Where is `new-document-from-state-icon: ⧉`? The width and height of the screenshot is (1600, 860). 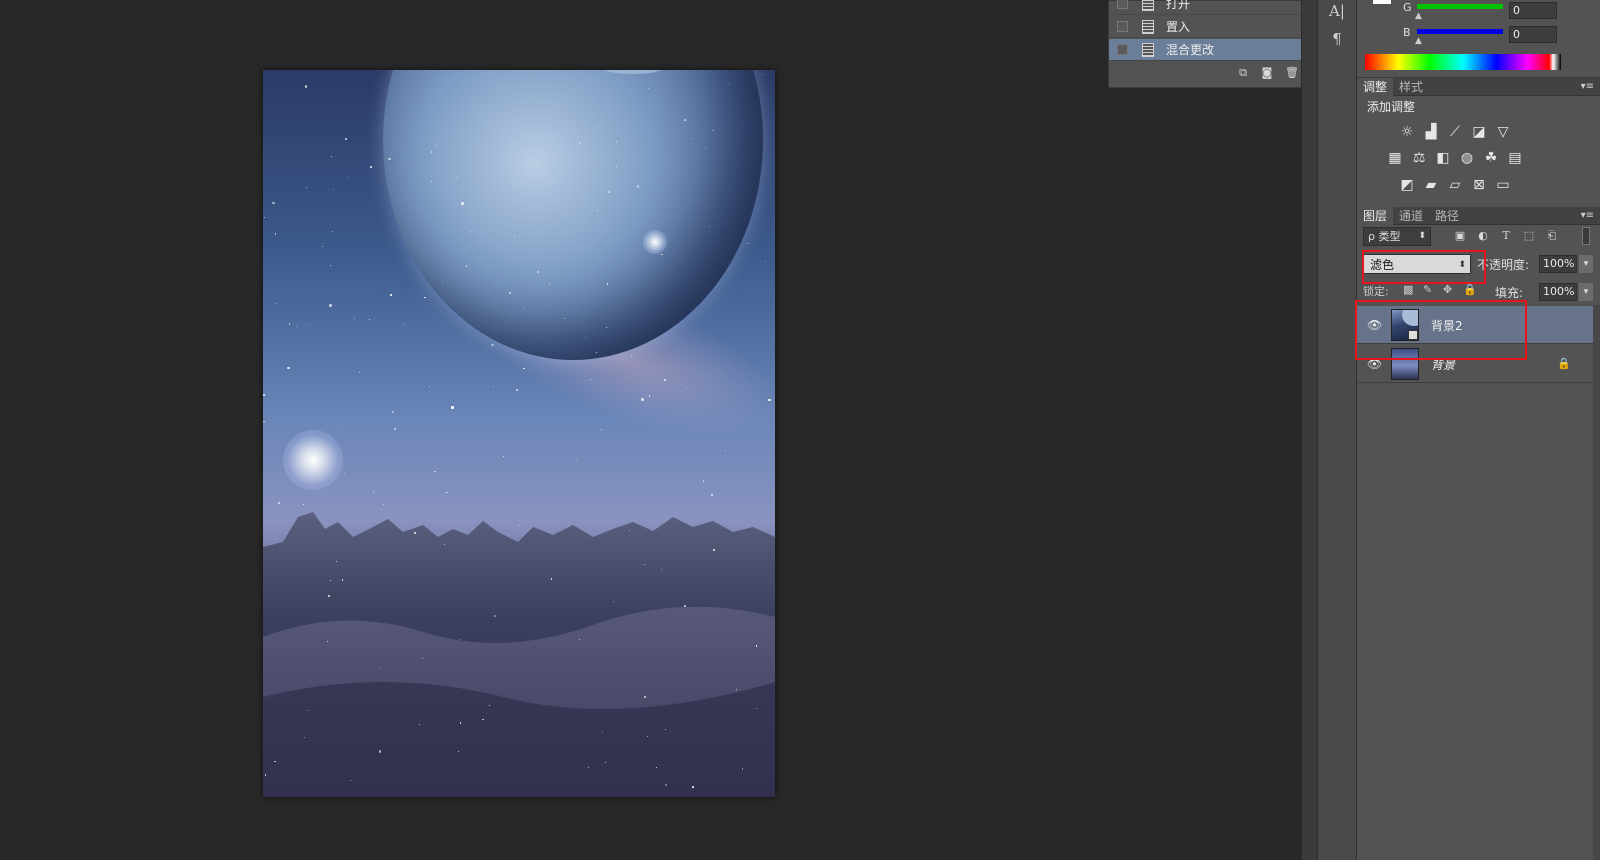 new-document-from-state-icon: ⧉ is located at coordinates (1243, 72).